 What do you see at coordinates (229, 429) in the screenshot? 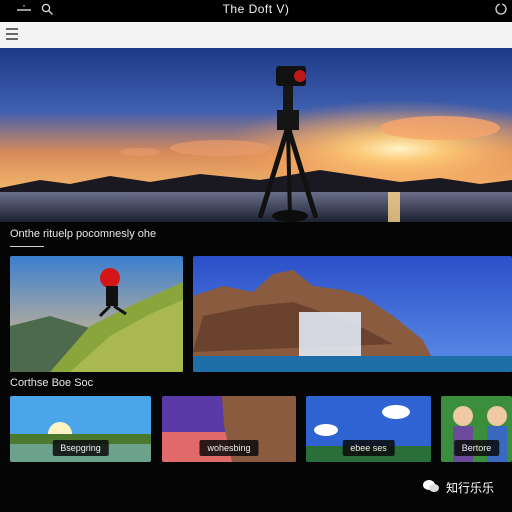
I see `thumbnail-card-2: wohesbing` at bounding box center [229, 429].